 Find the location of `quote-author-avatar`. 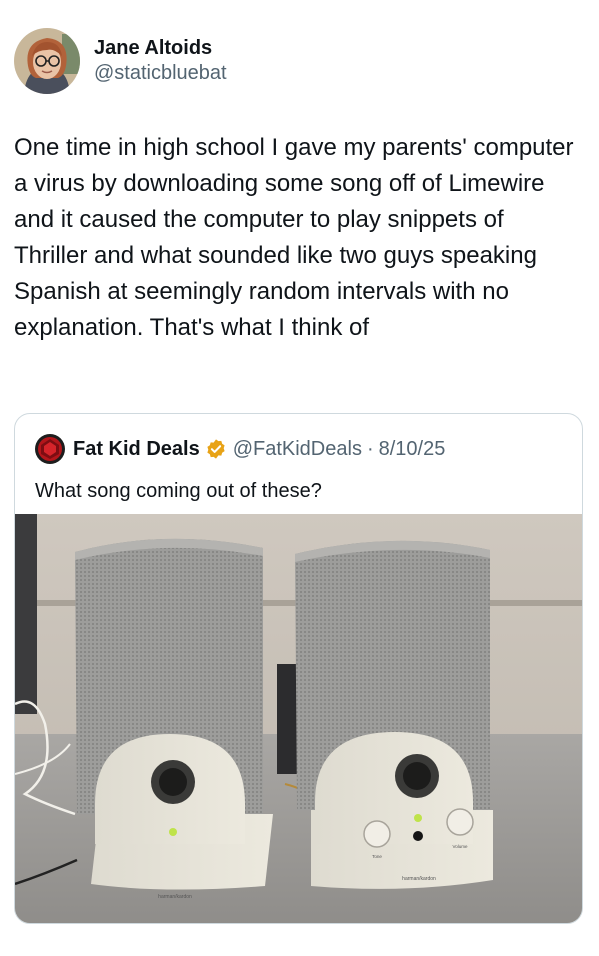

quote-author-avatar is located at coordinates (50, 449).